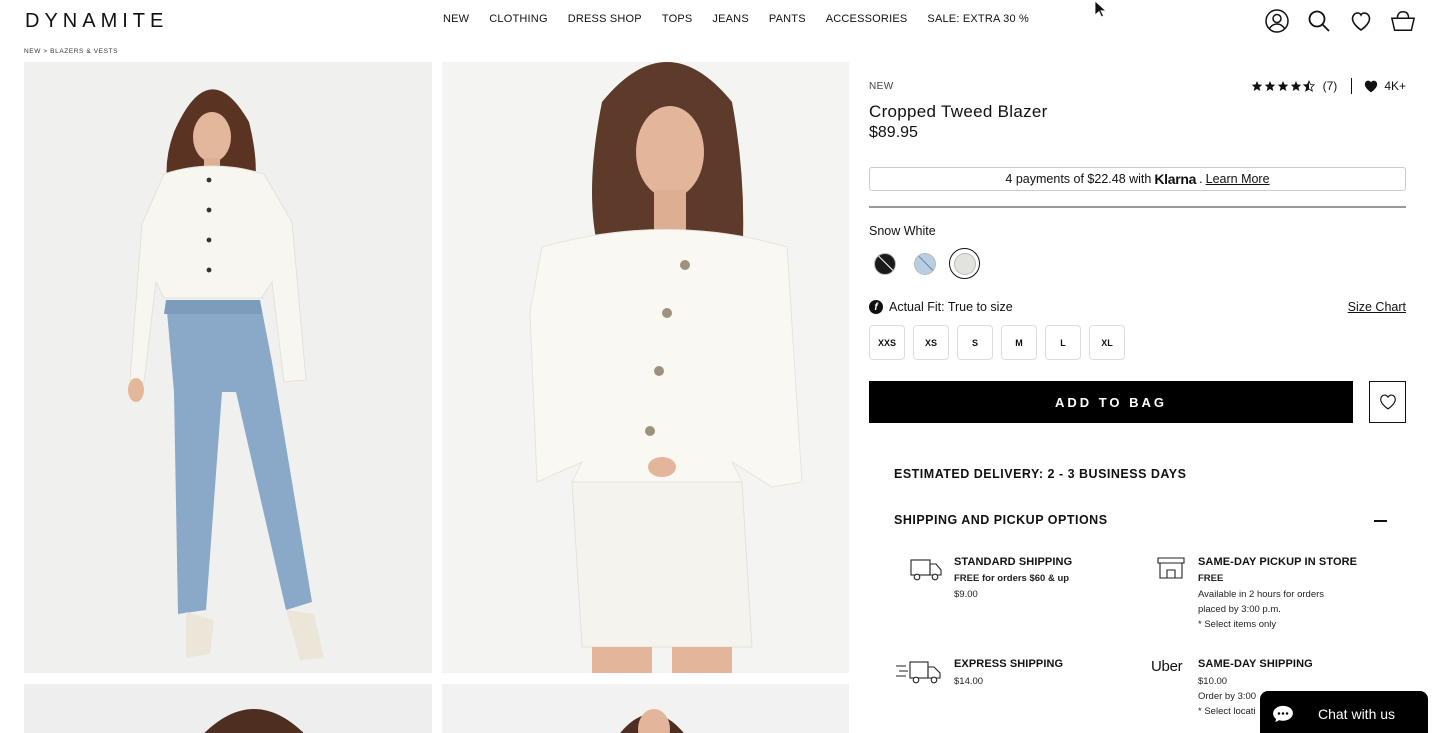  I want to click on product-price: $89.95, so click(893, 132).